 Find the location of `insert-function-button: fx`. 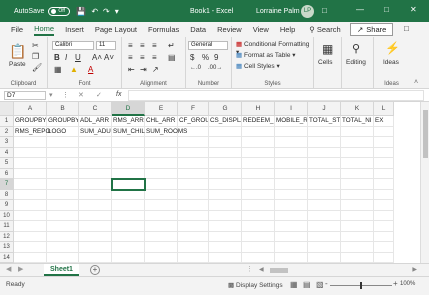

insert-function-button: fx is located at coordinates (118, 94).